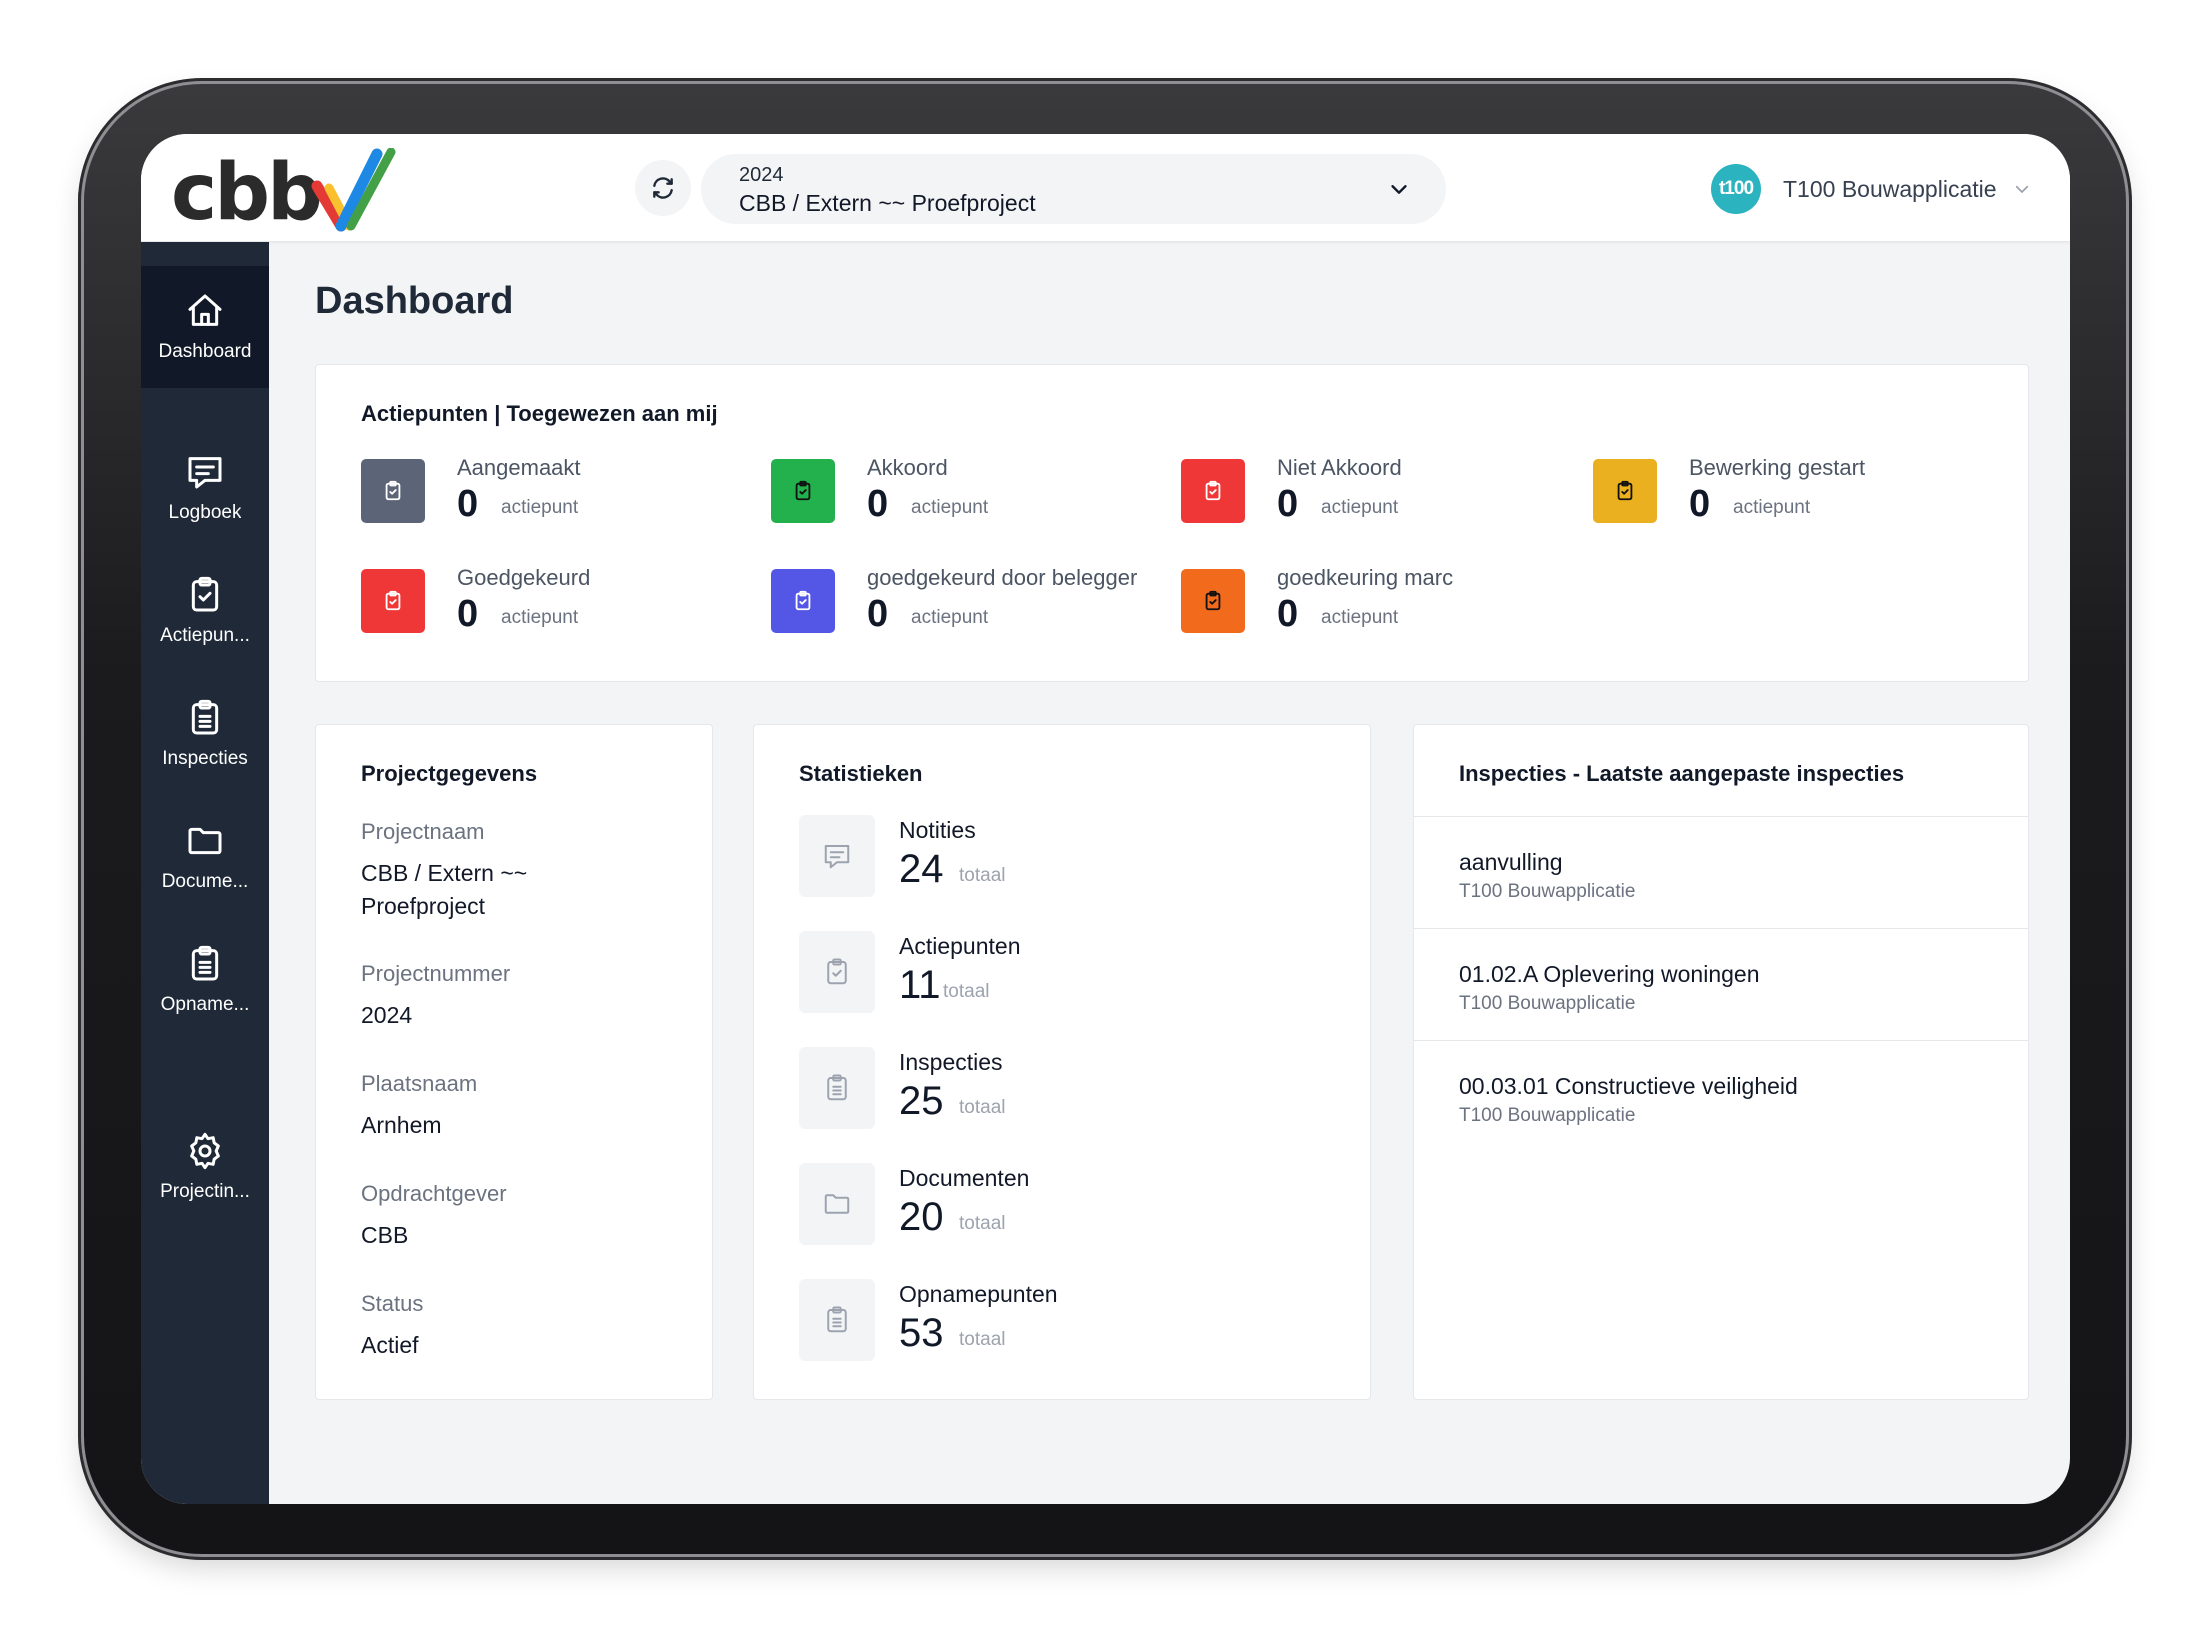 The width and height of the screenshot is (2200, 1632). What do you see at coordinates (971, 600) in the screenshot?
I see `actiepunt-status-item: goedgekeurd door belegger 0 actiepunt` at bounding box center [971, 600].